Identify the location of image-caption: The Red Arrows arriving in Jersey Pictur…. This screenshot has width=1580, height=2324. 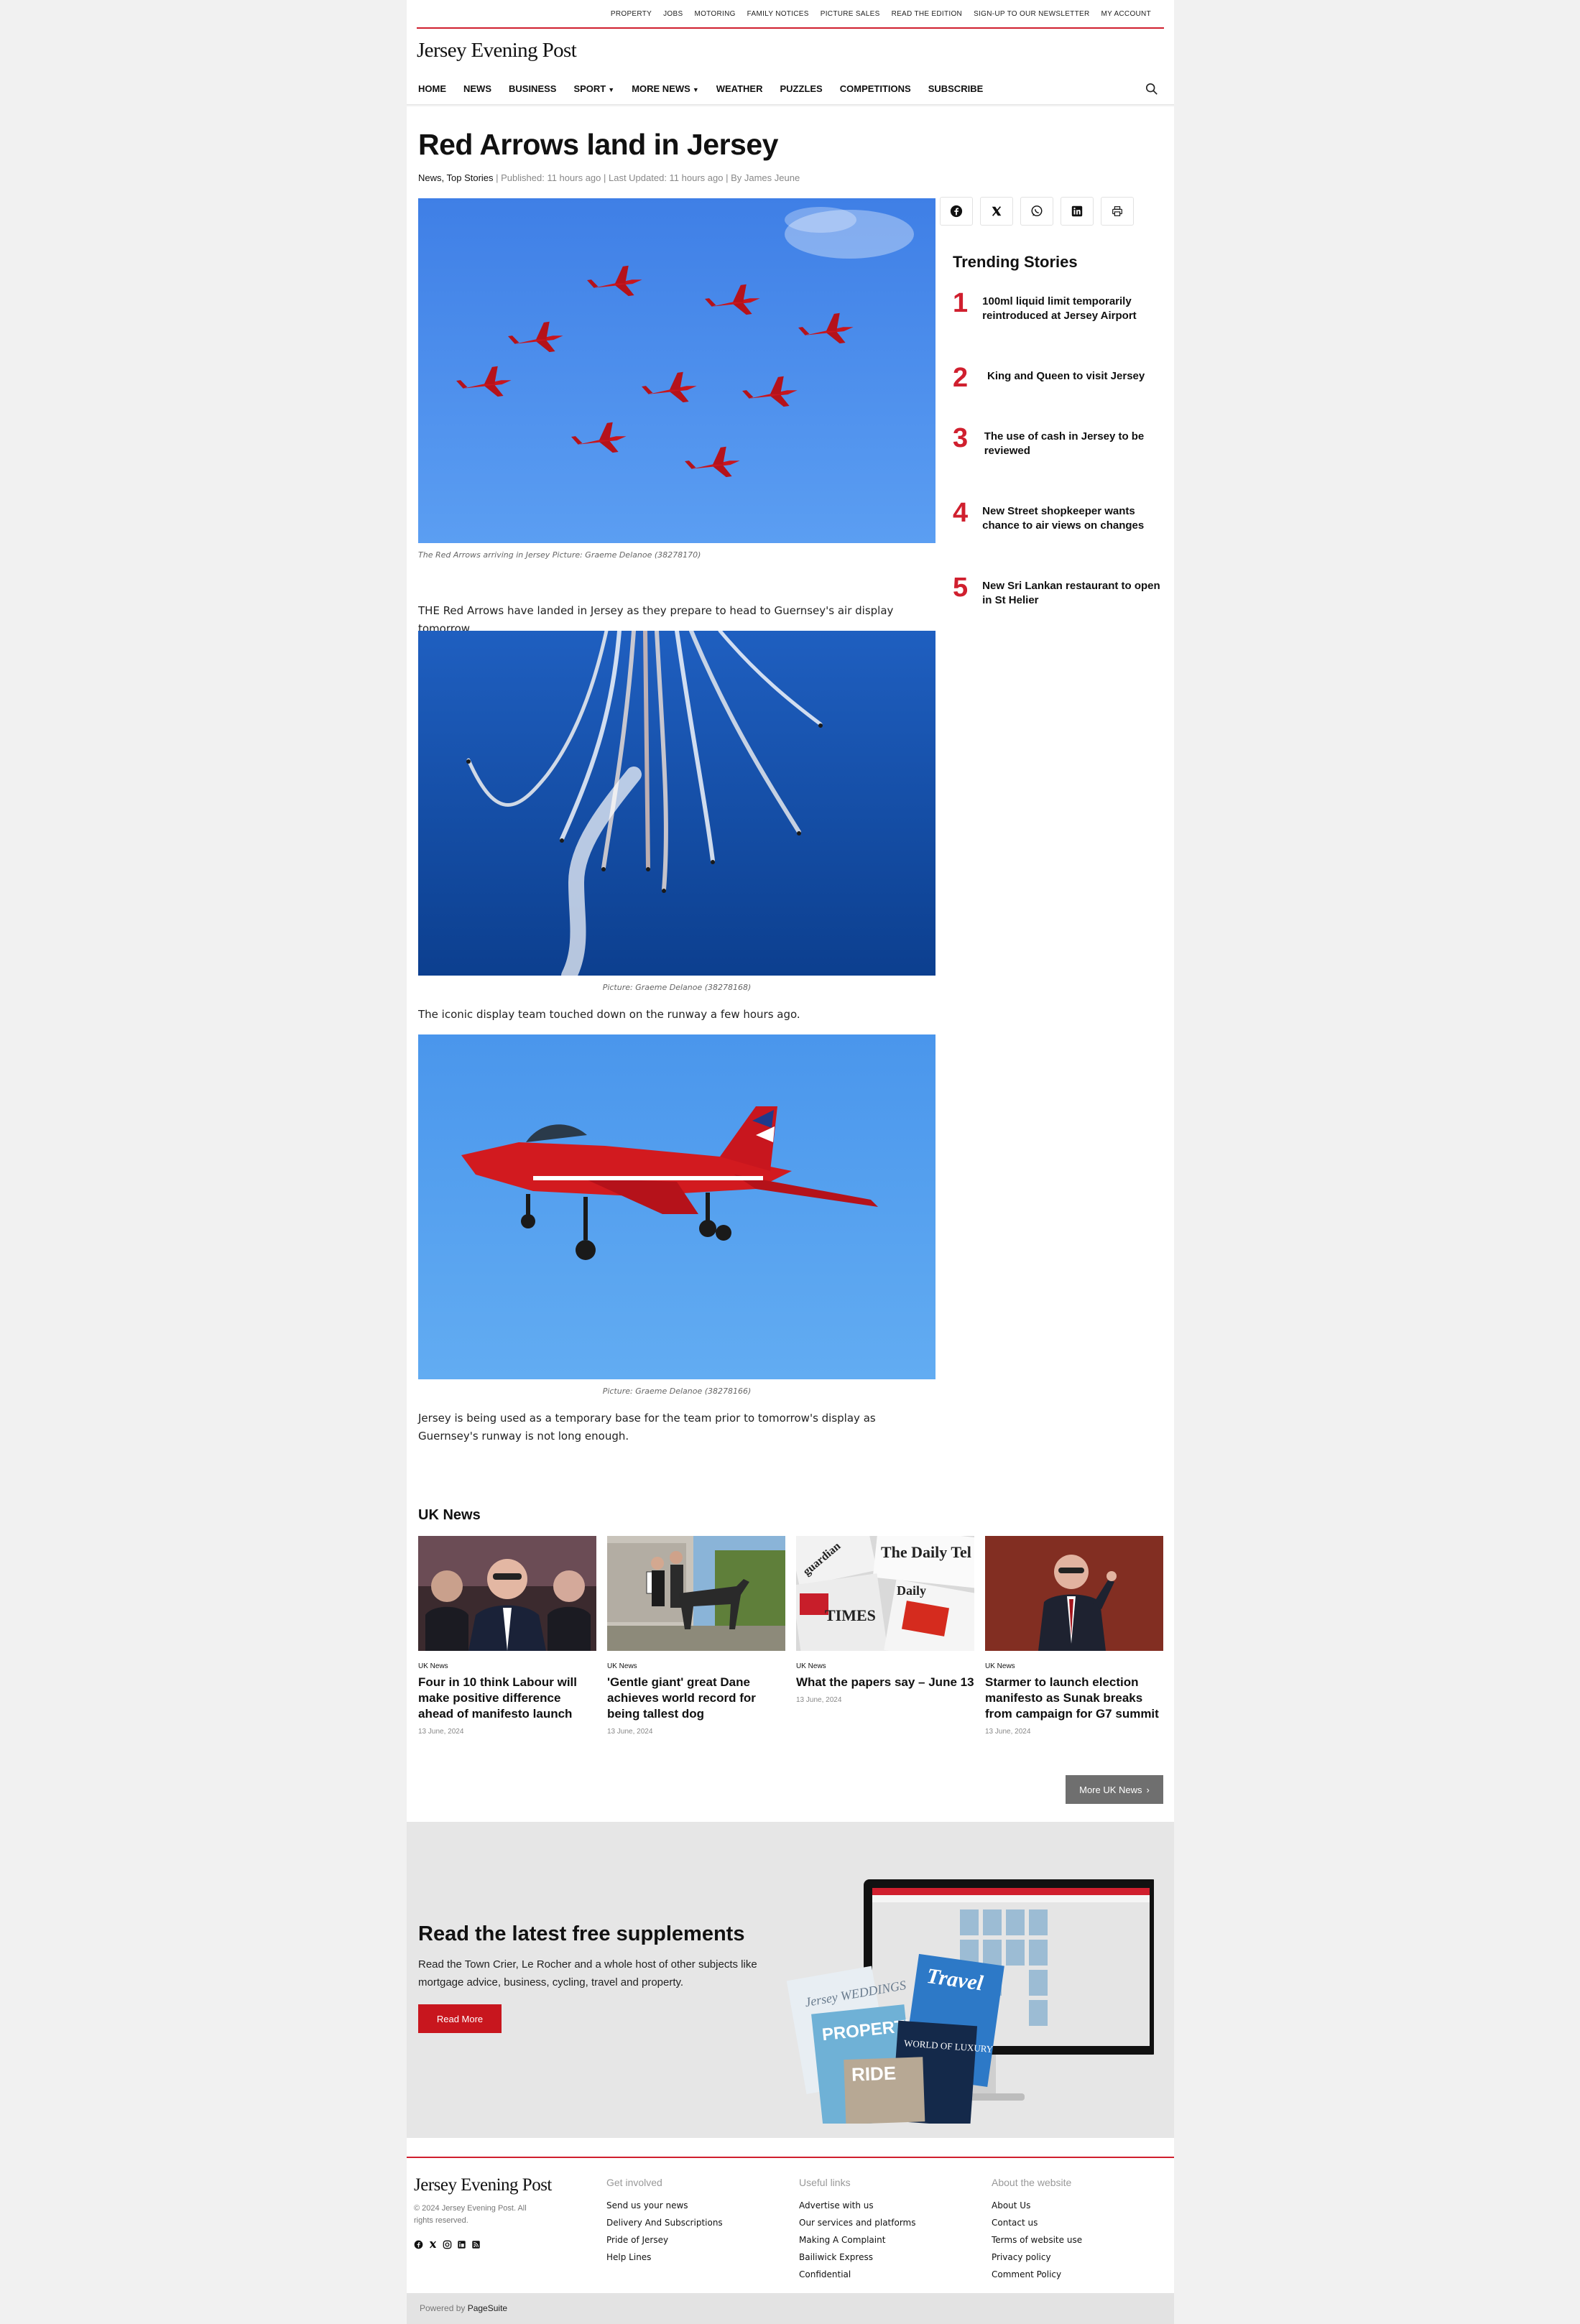
(560, 555).